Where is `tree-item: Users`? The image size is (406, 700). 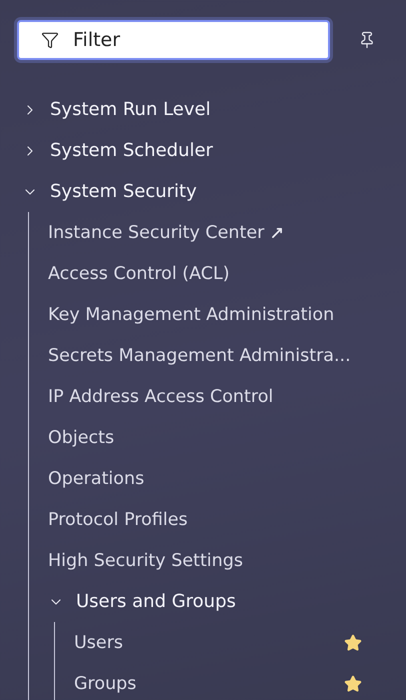 tree-item: Users is located at coordinates (230, 642).